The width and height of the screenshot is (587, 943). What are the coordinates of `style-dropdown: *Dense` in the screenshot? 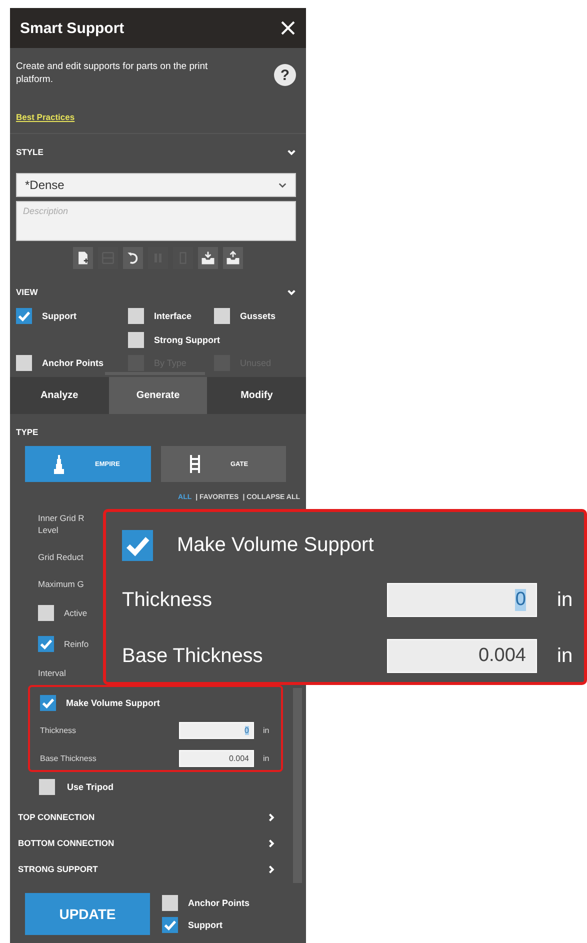 It's located at (156, 185).